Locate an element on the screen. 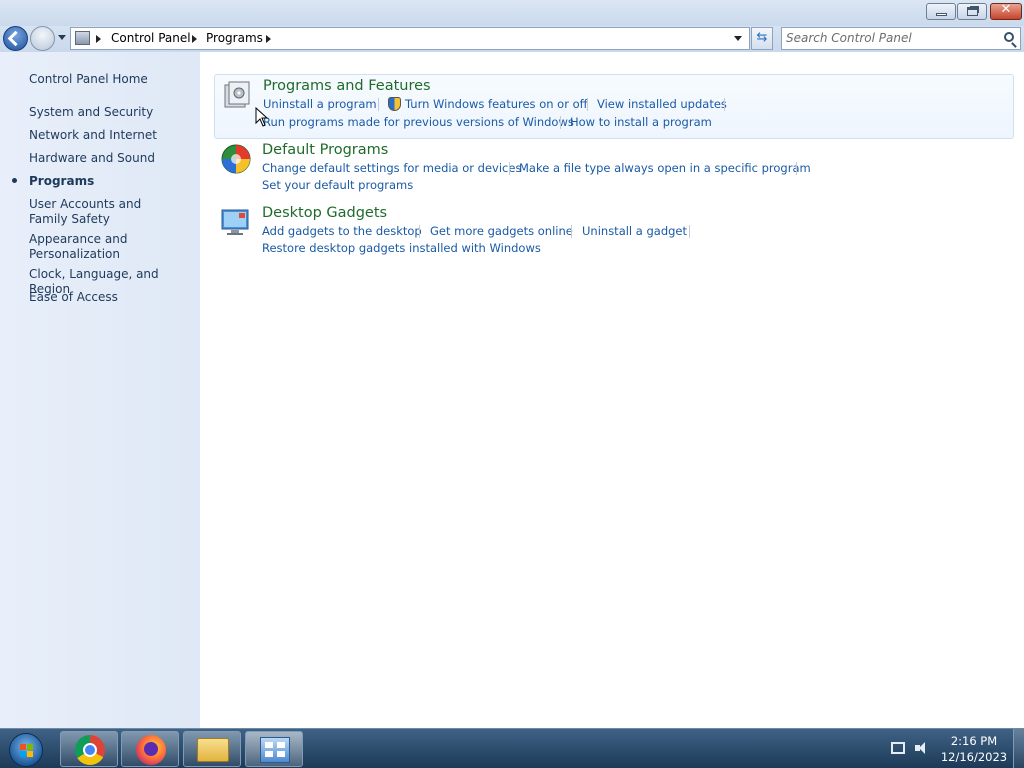 This screenshot has width=1024, height=768. taskbar-firefox-button is located at coordinates (150, 749).